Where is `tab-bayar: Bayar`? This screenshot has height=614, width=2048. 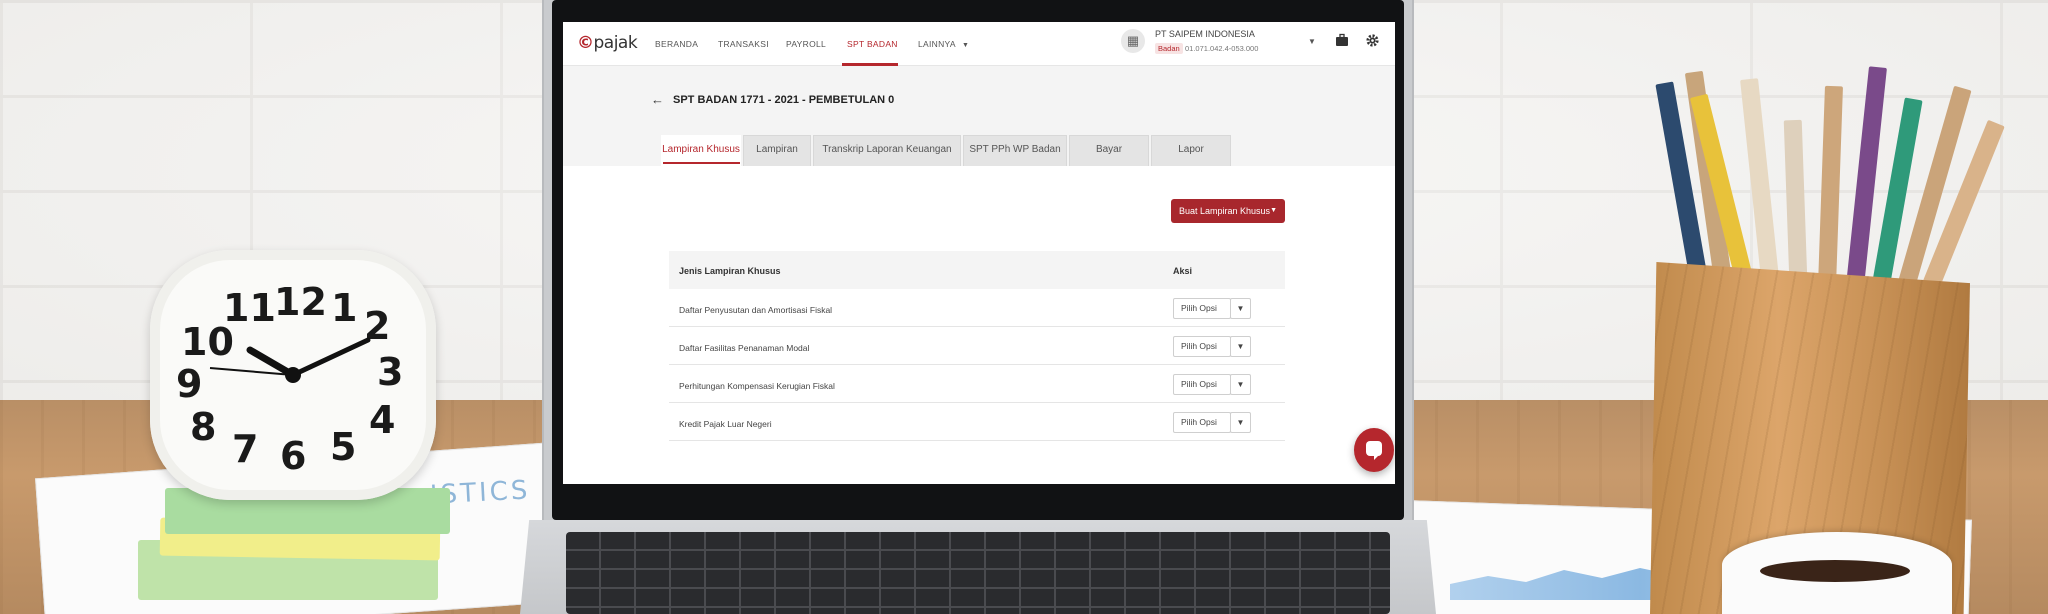 tab-bayar: Bayar is located at coordinates (1109, 150).